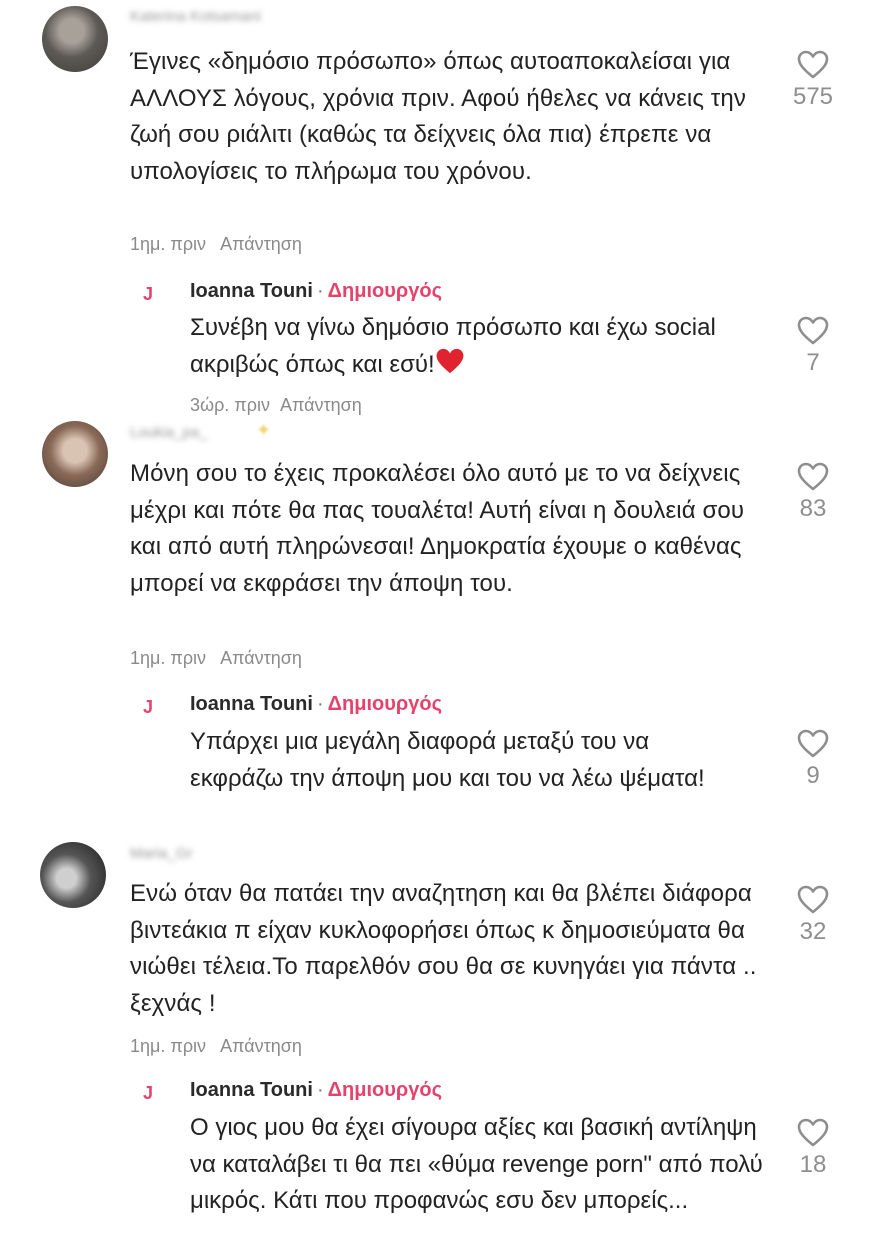 This screenshot has width=880, height=1257. I want to click on username: Maria_Gr, so click(161, 853).